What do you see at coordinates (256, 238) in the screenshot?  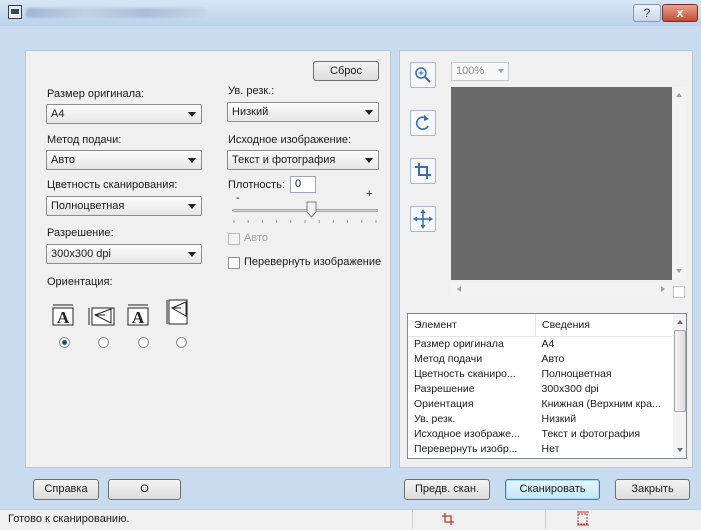 I see `auto-label: Авто` at bounding box center [256, 238].